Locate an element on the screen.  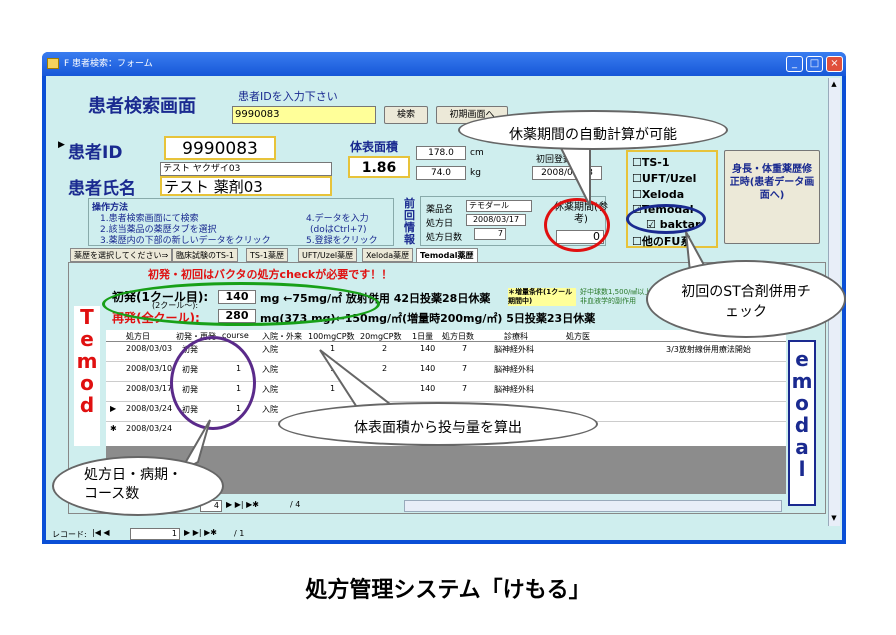
callout-course-info: 処方日・病期・コース数 is located at coordinates (138, 486).